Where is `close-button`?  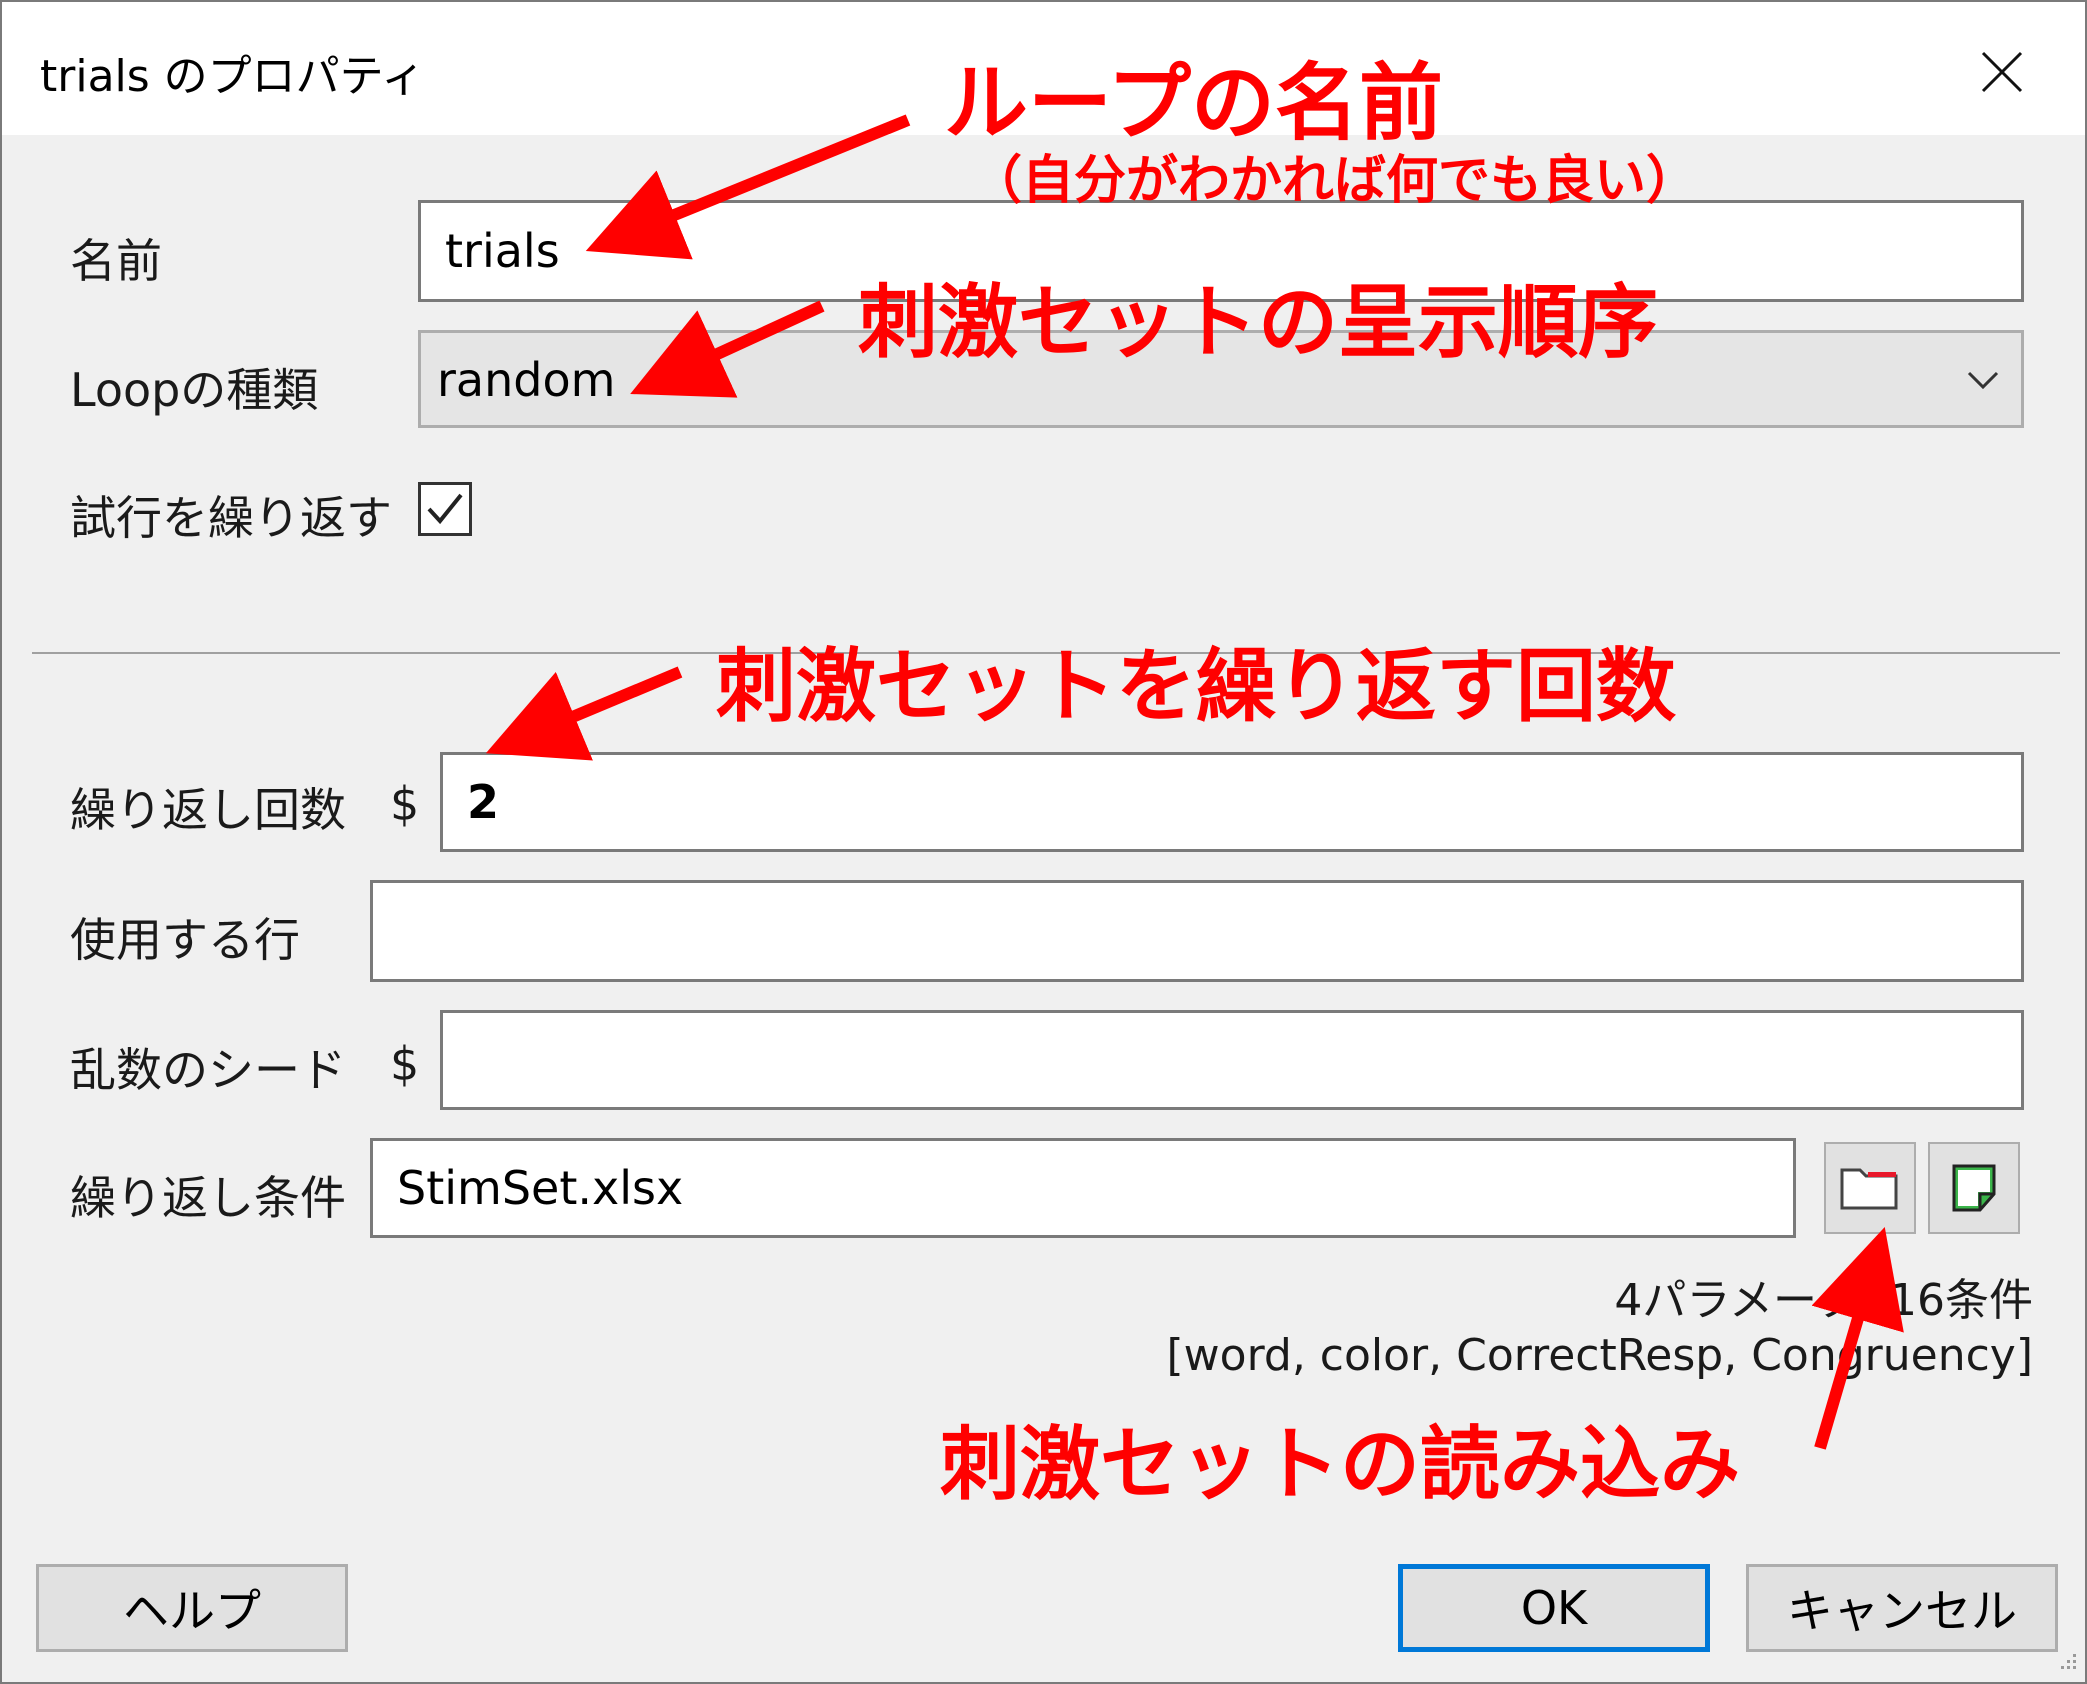
close-button is located at coordinates (2002, 72).